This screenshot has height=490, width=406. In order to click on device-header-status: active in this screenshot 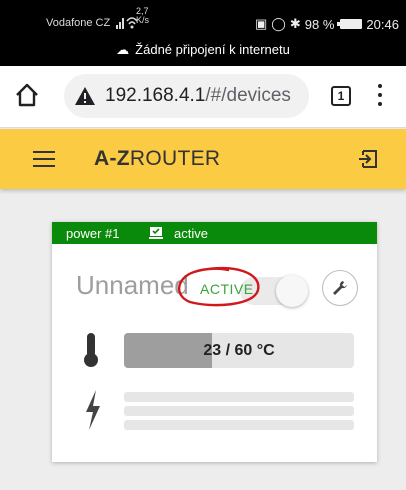, I will do `click(191, 233)`.